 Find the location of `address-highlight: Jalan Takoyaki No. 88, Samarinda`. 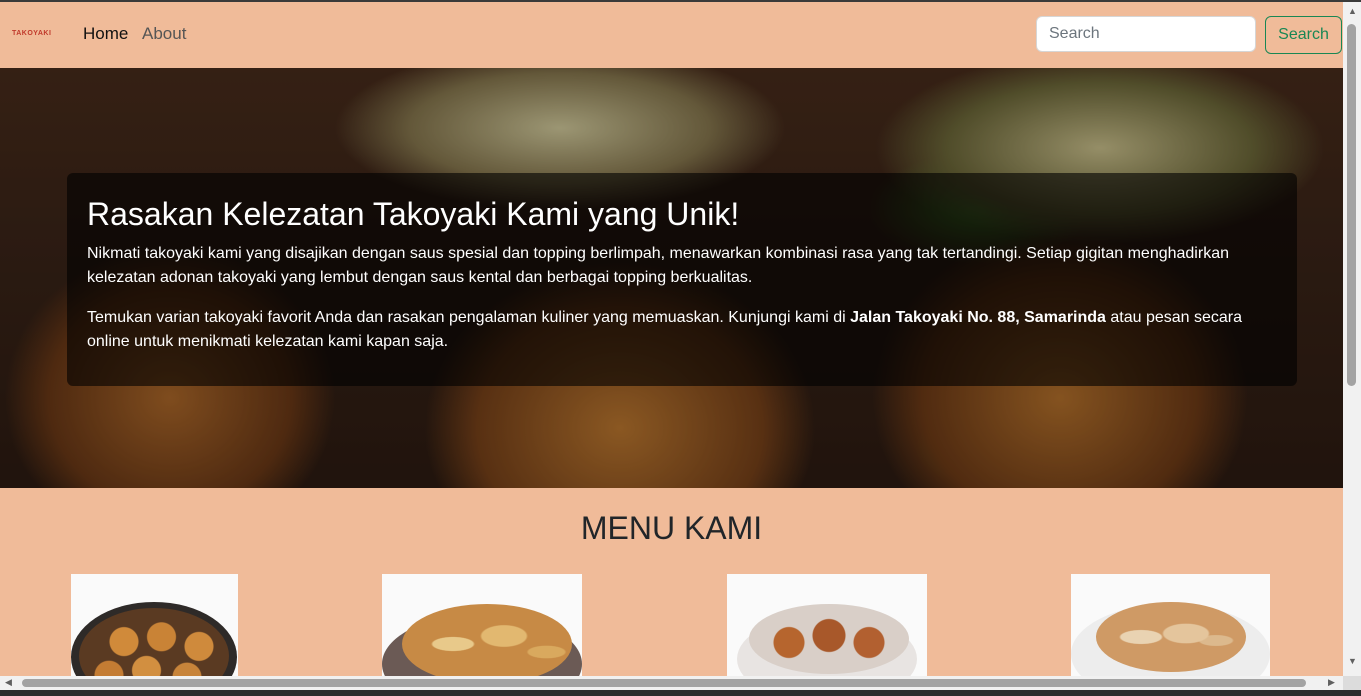

address-highlight: Jalan Takoyaki No. 88, Samarinda is located at coordinates (978, 317).